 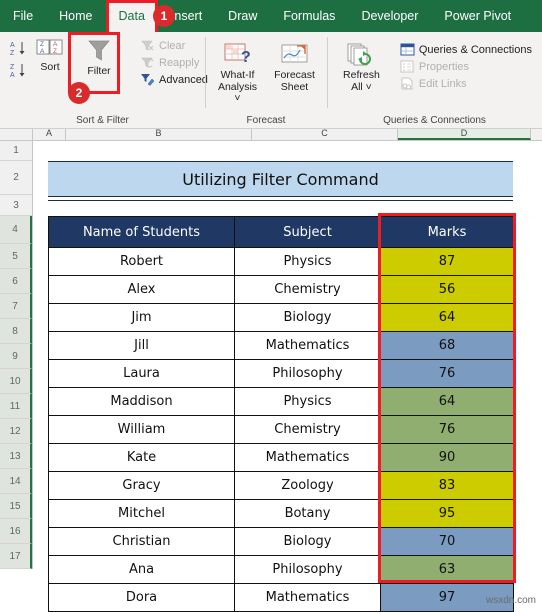 What do you see at coordinates (16, 356) in the screenshot?
I see `row-header-9: 9` at bounding box center [16, 356].